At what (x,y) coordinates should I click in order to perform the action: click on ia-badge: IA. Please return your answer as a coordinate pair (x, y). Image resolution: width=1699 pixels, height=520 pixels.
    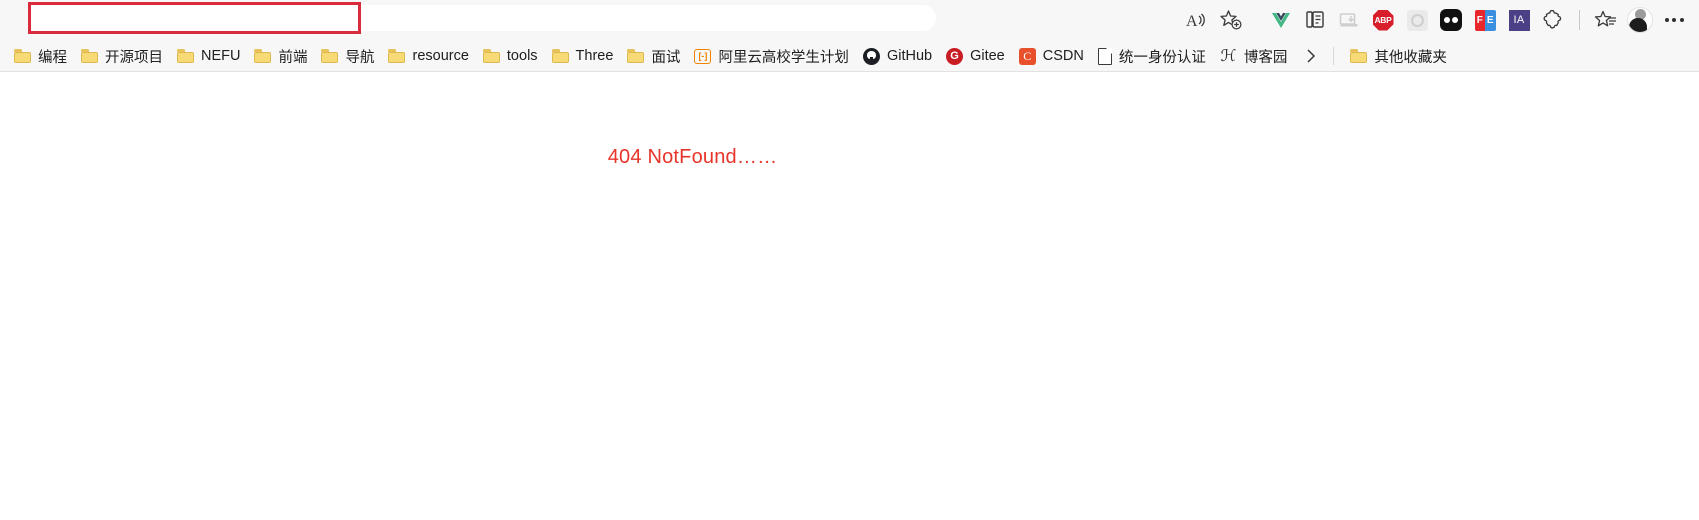
    Looking at the image, I should click on (1519, 20).